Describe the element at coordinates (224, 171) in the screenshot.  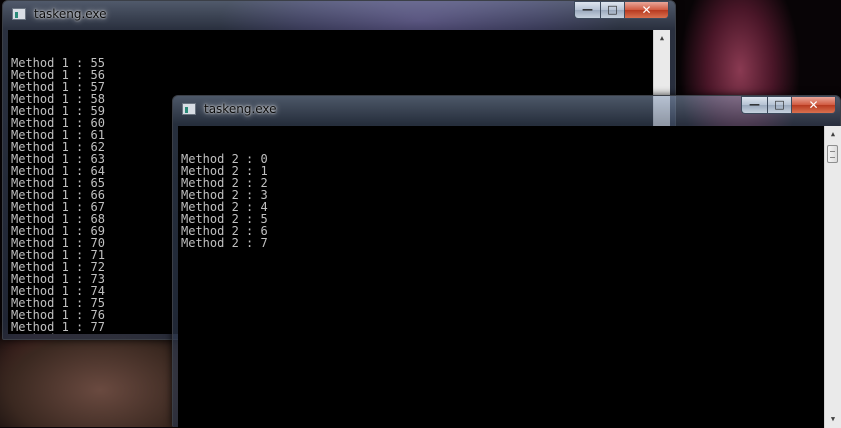
I see `console-line: Method 2 : 1` at that location.